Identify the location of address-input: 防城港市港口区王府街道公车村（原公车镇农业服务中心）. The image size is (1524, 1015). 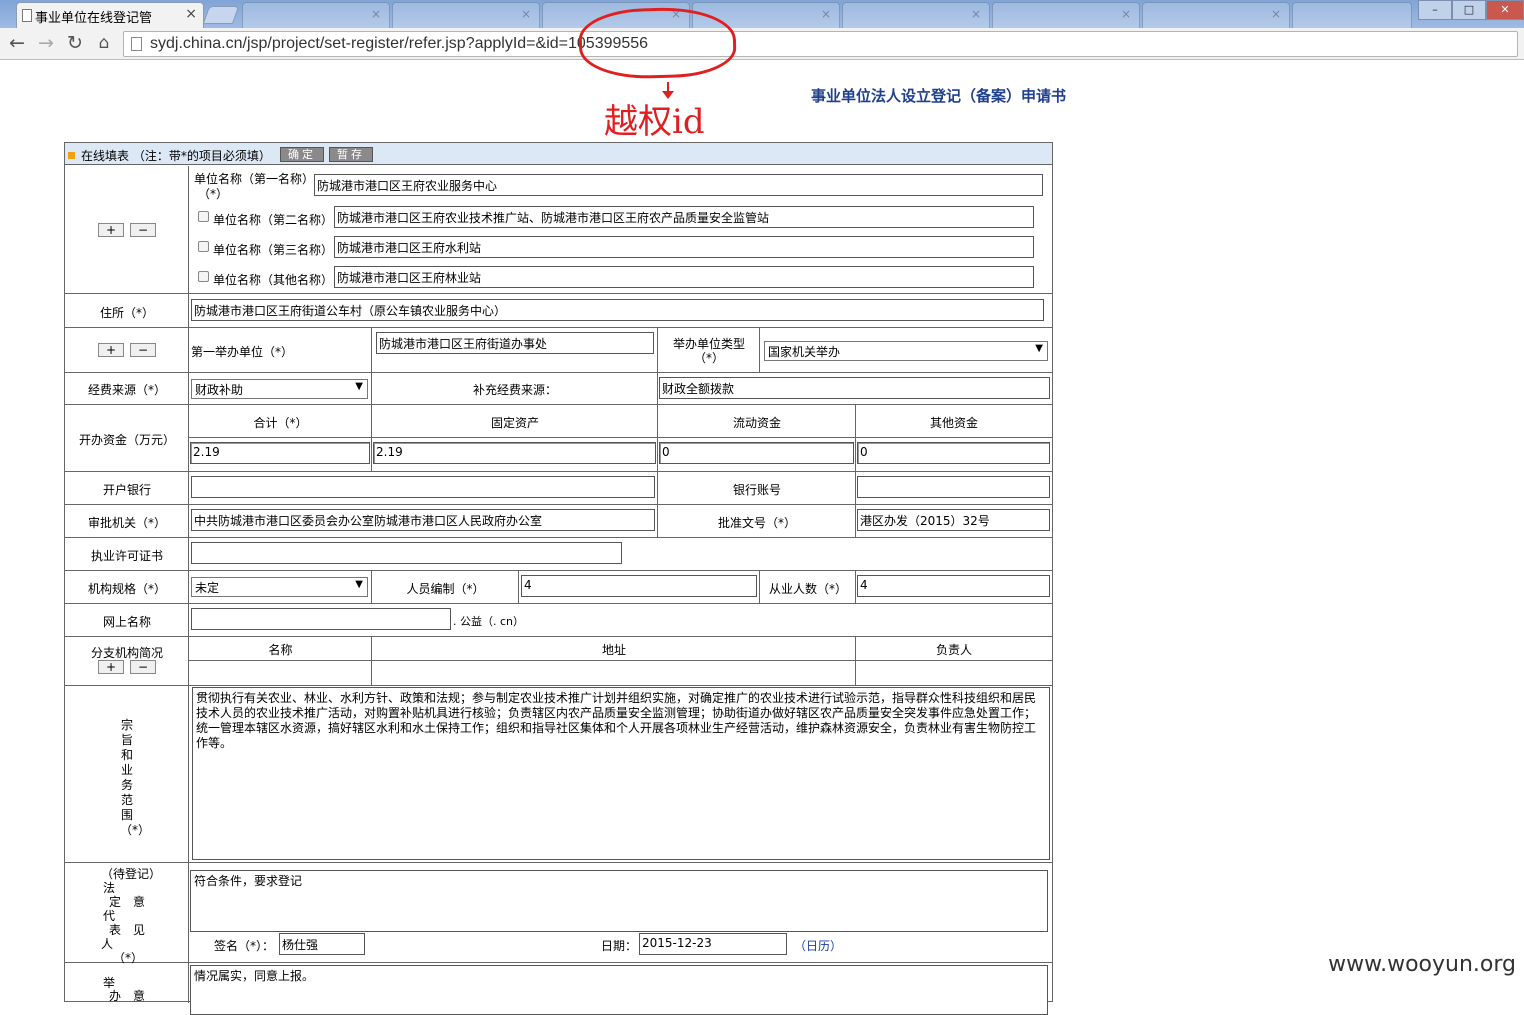
(617, 310).